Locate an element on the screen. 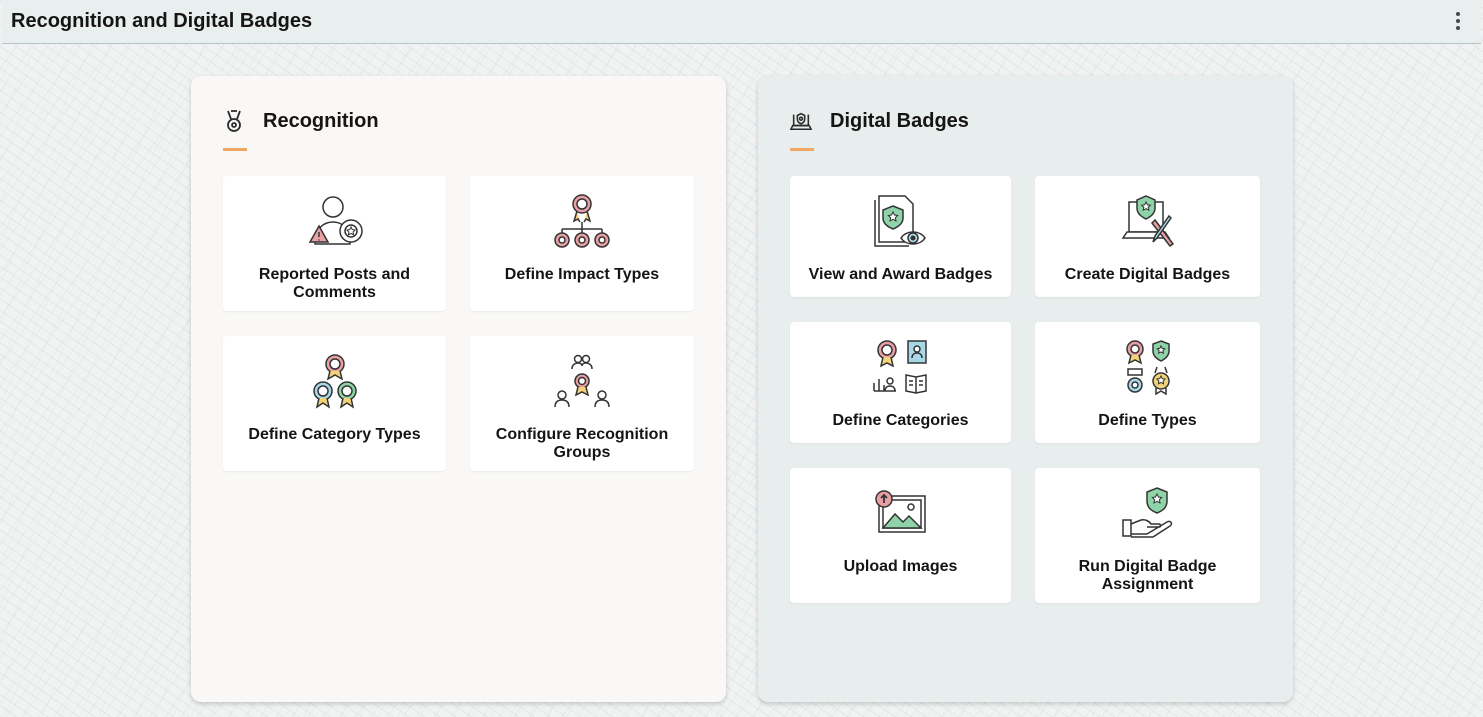 This screenshot has height=717, width=1483. categories-icon is located at coordinates (901, 367).